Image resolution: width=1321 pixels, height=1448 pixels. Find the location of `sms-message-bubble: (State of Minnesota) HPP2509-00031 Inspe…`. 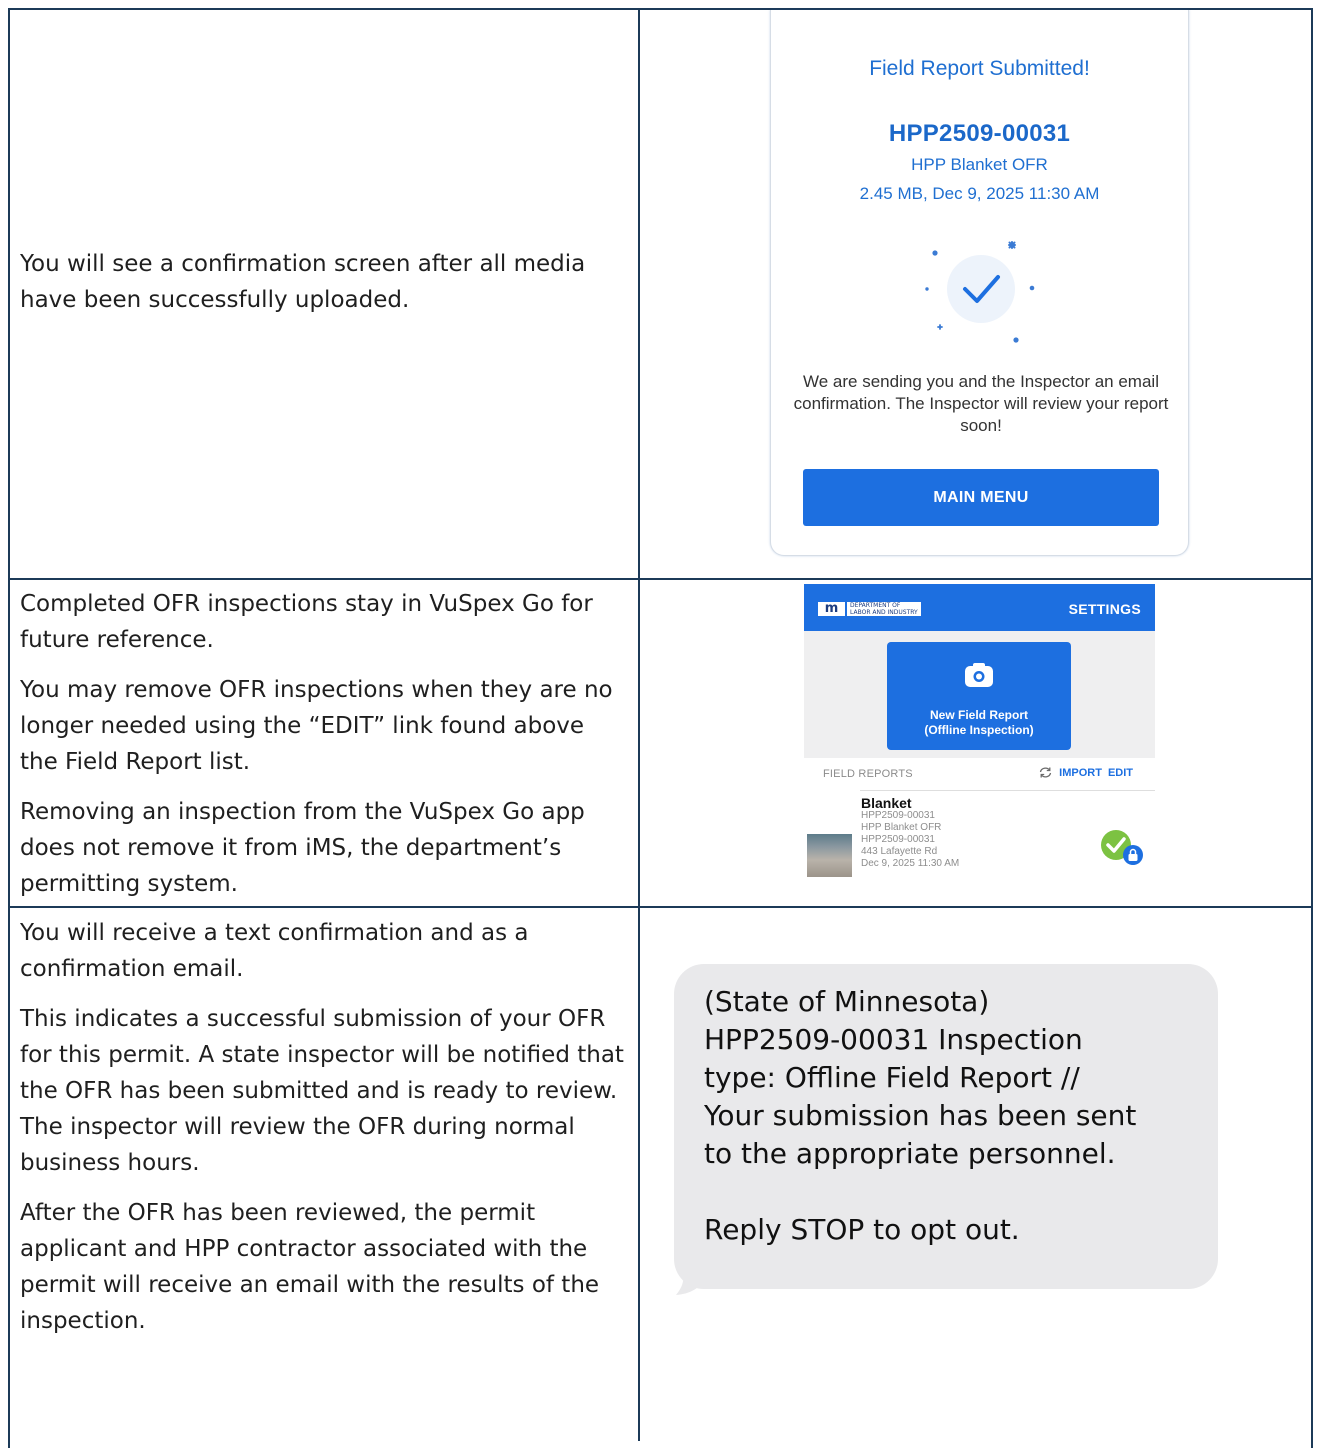

sms-message-bubble: (State of Minnesota) HPP2509-00031 Inspe… is located at coordinates (946, 1126).